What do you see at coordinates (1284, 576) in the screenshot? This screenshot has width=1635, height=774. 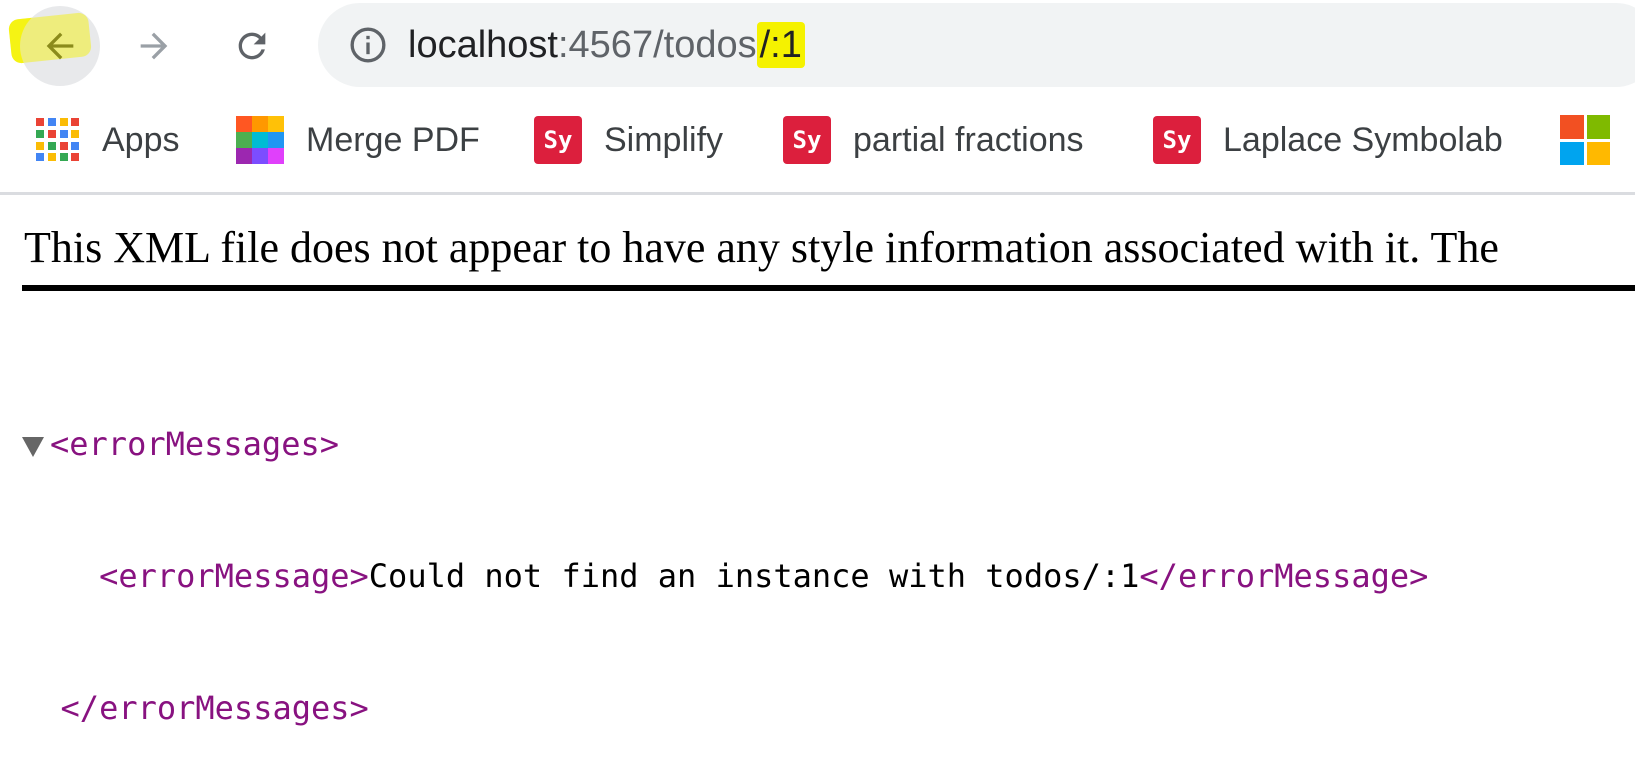 I see `xml-tag: </errorMessage>` at bounding box center [1284, 576].